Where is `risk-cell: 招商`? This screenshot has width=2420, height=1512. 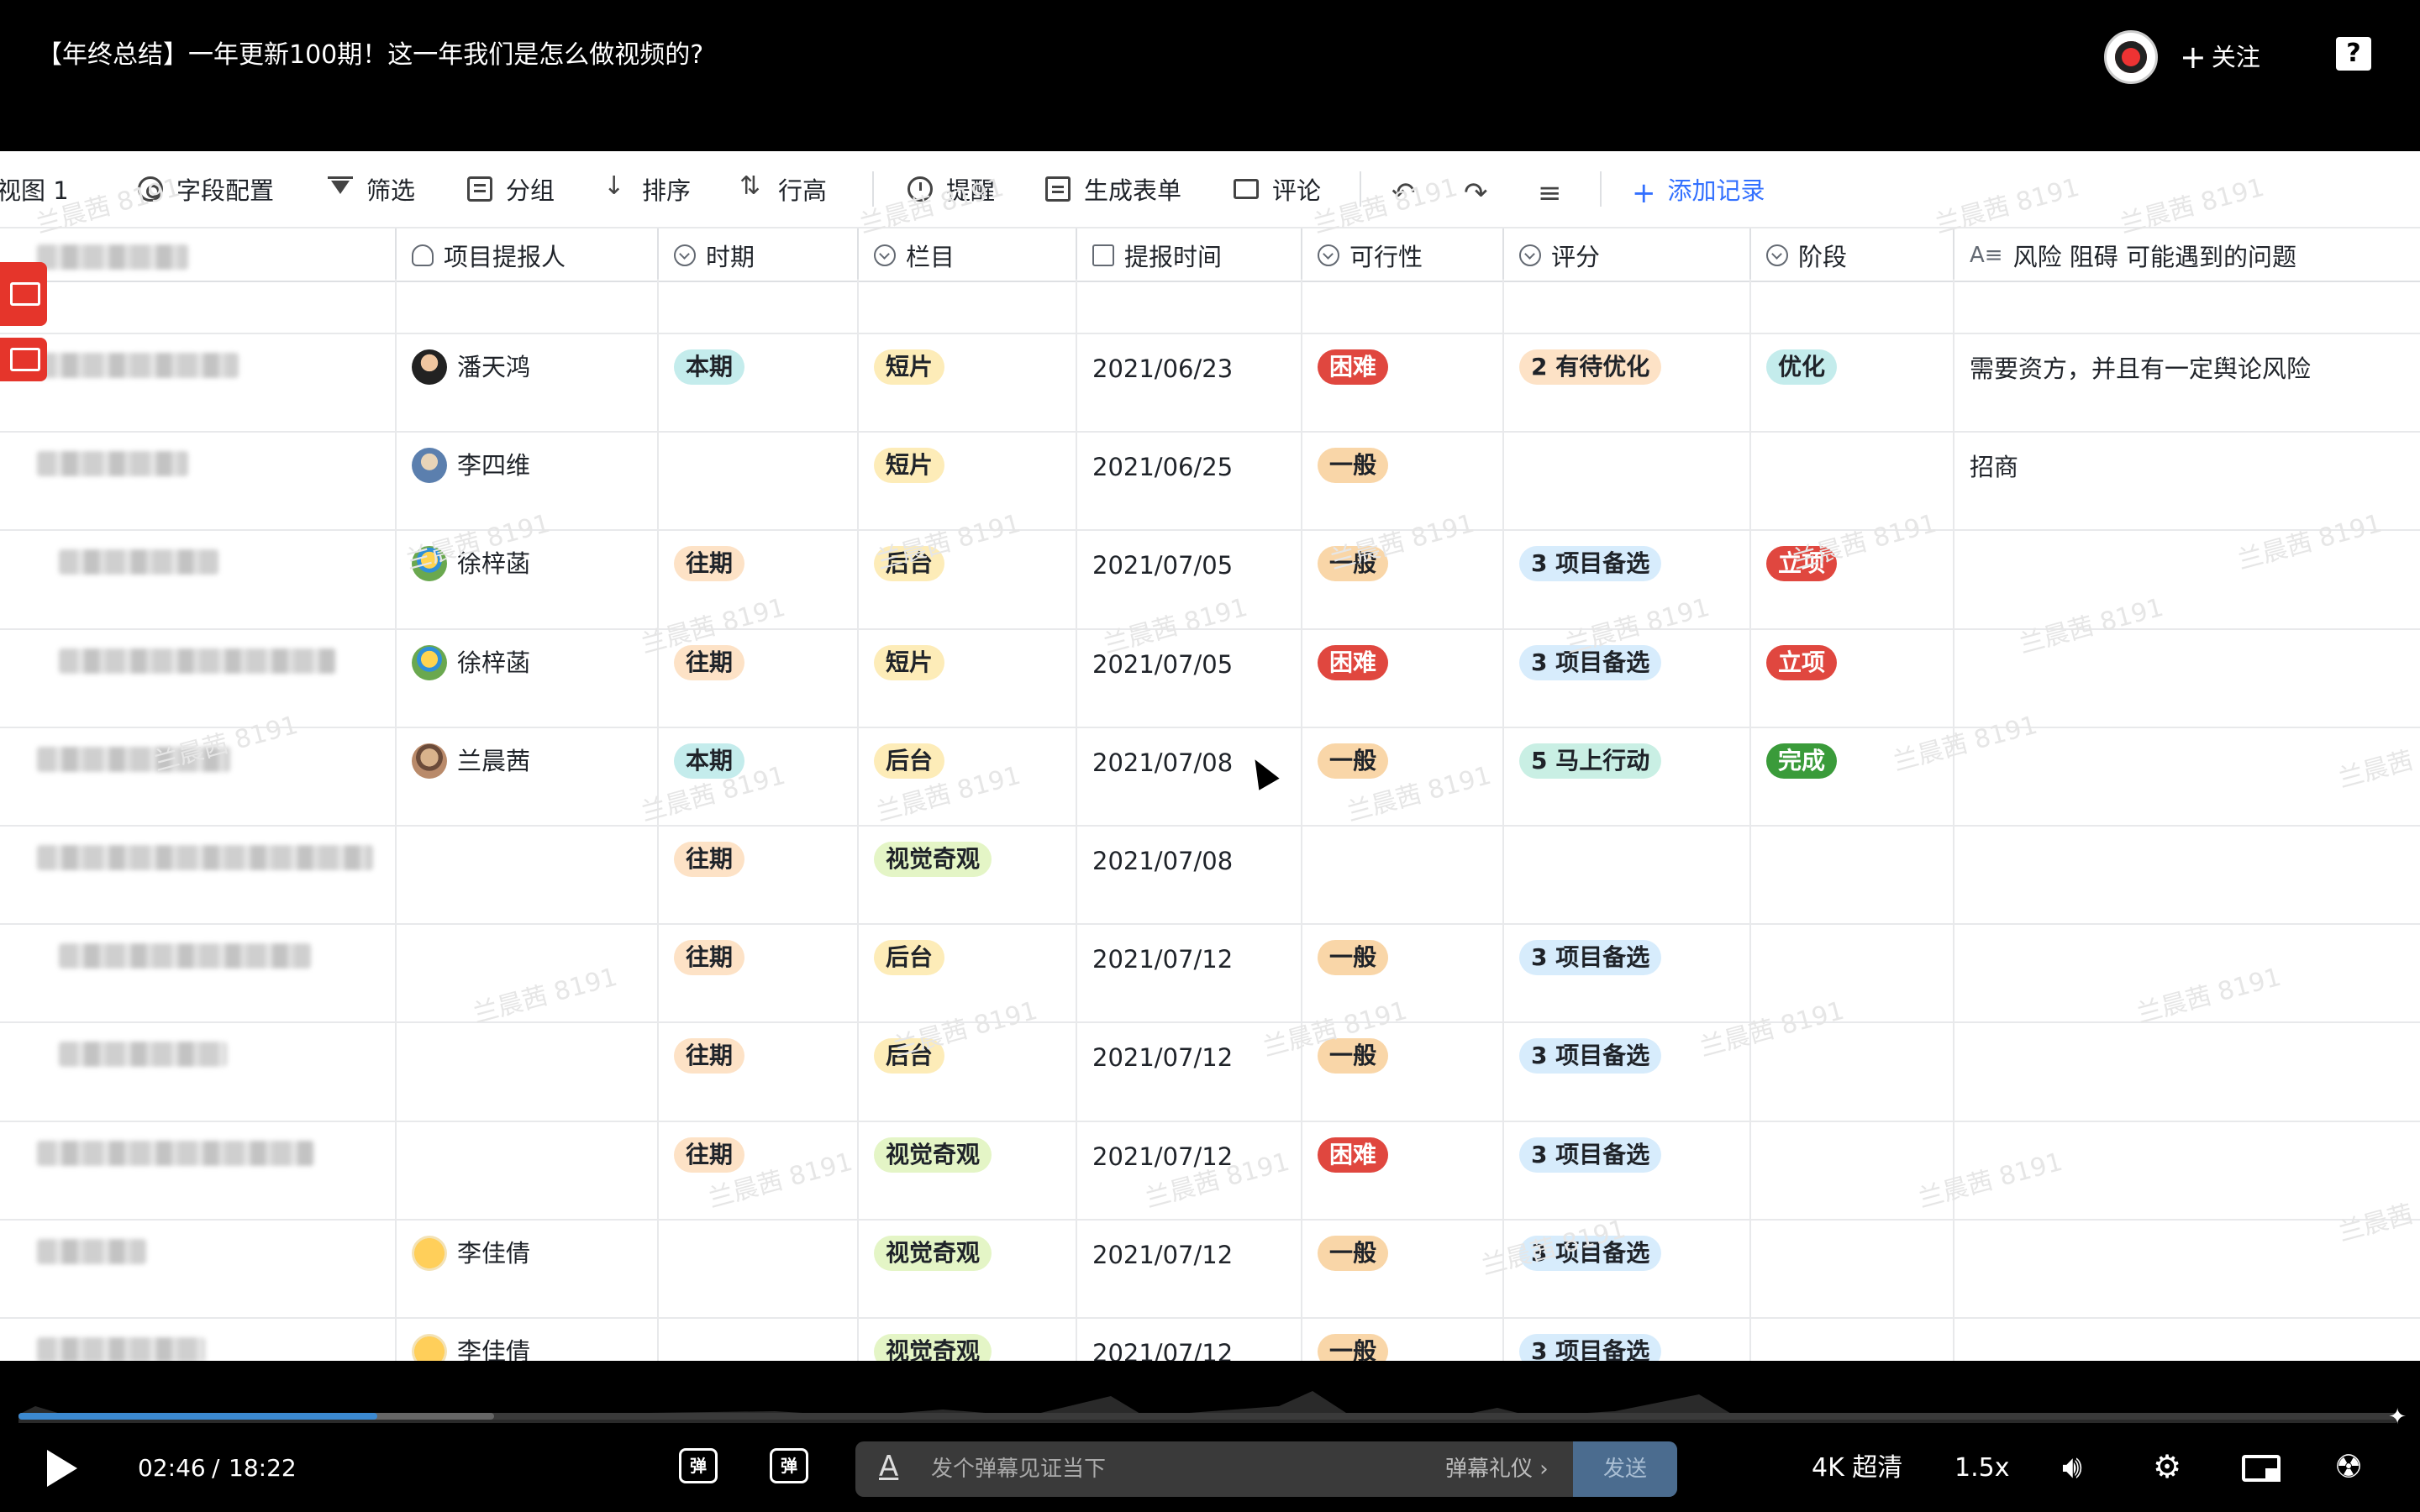 risk-cell: 招商 is located at coordinates (2186, 481).